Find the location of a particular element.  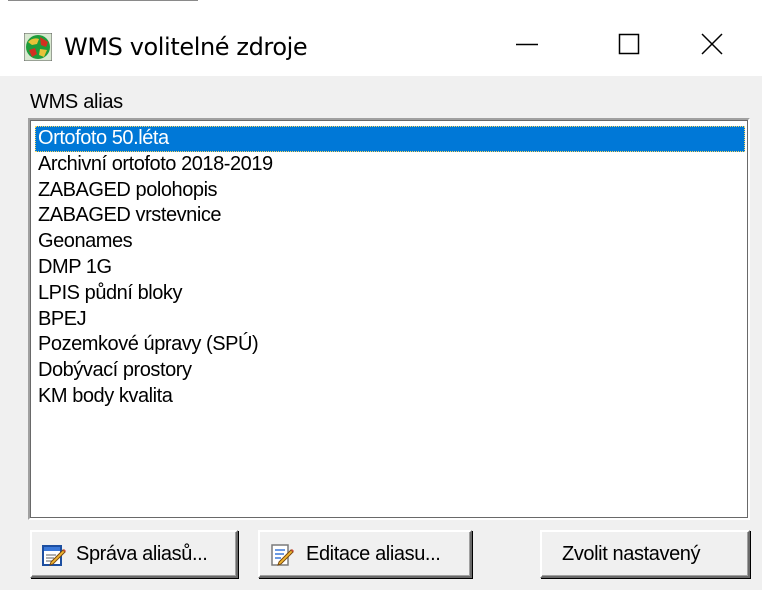

close-icon is located at coordinates (712, 44).